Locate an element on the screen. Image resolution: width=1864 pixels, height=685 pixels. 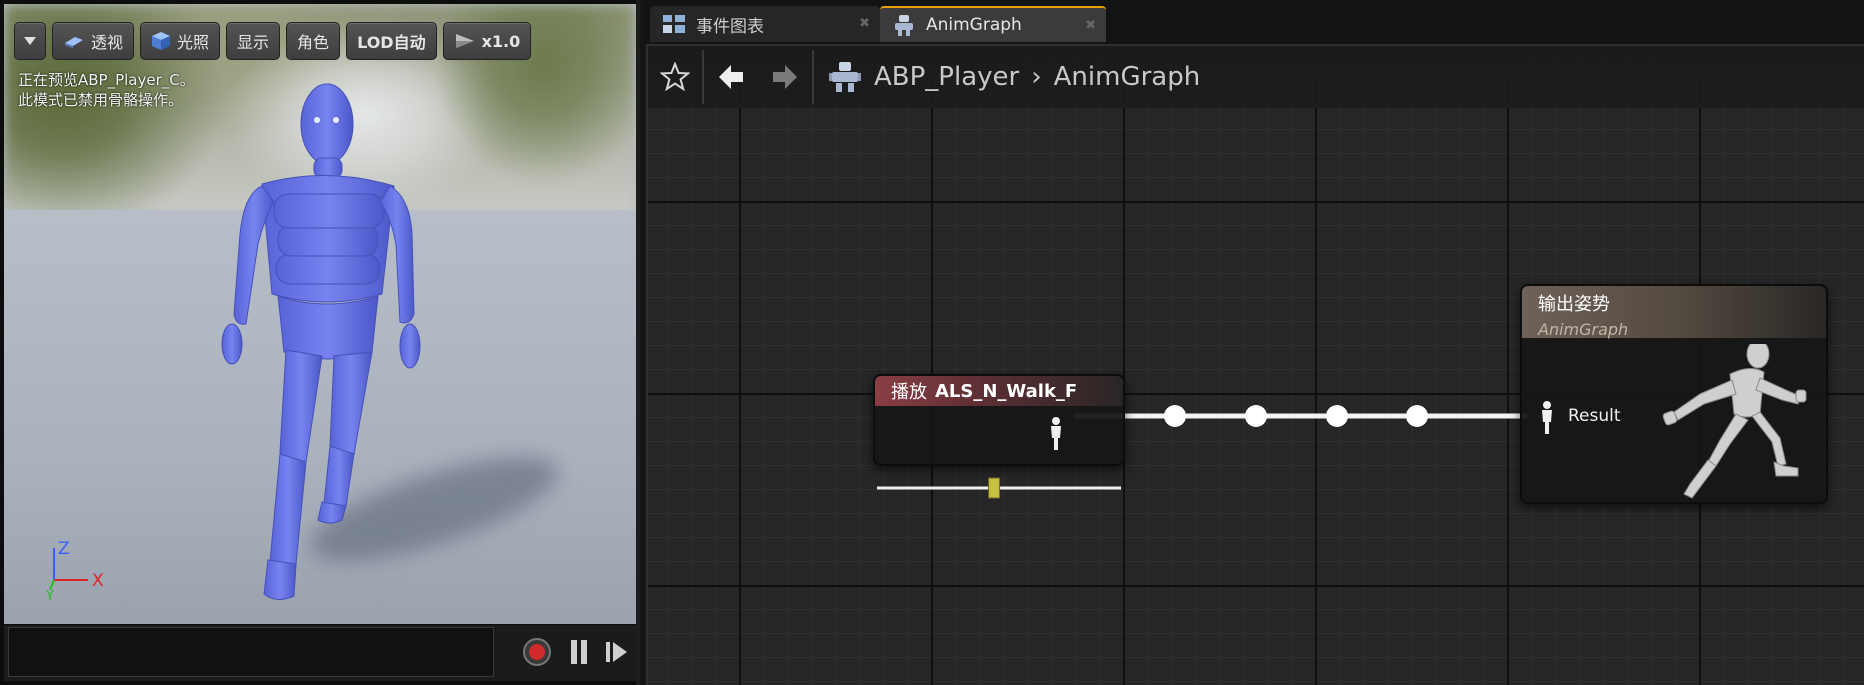
playback-bar is located at coordinates (320, 653).